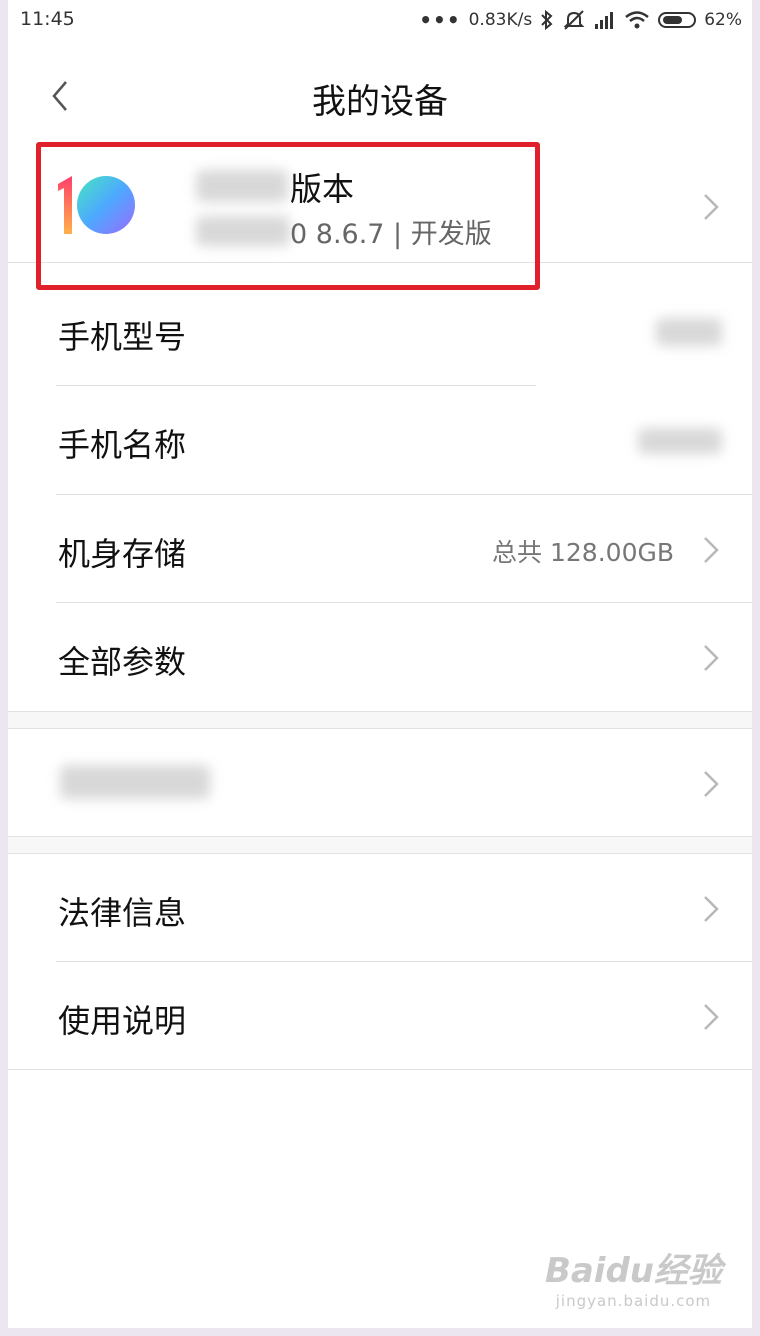 The image size is (760, 1336). I want to click on more-dots-icon: •••, so click(440, 20).